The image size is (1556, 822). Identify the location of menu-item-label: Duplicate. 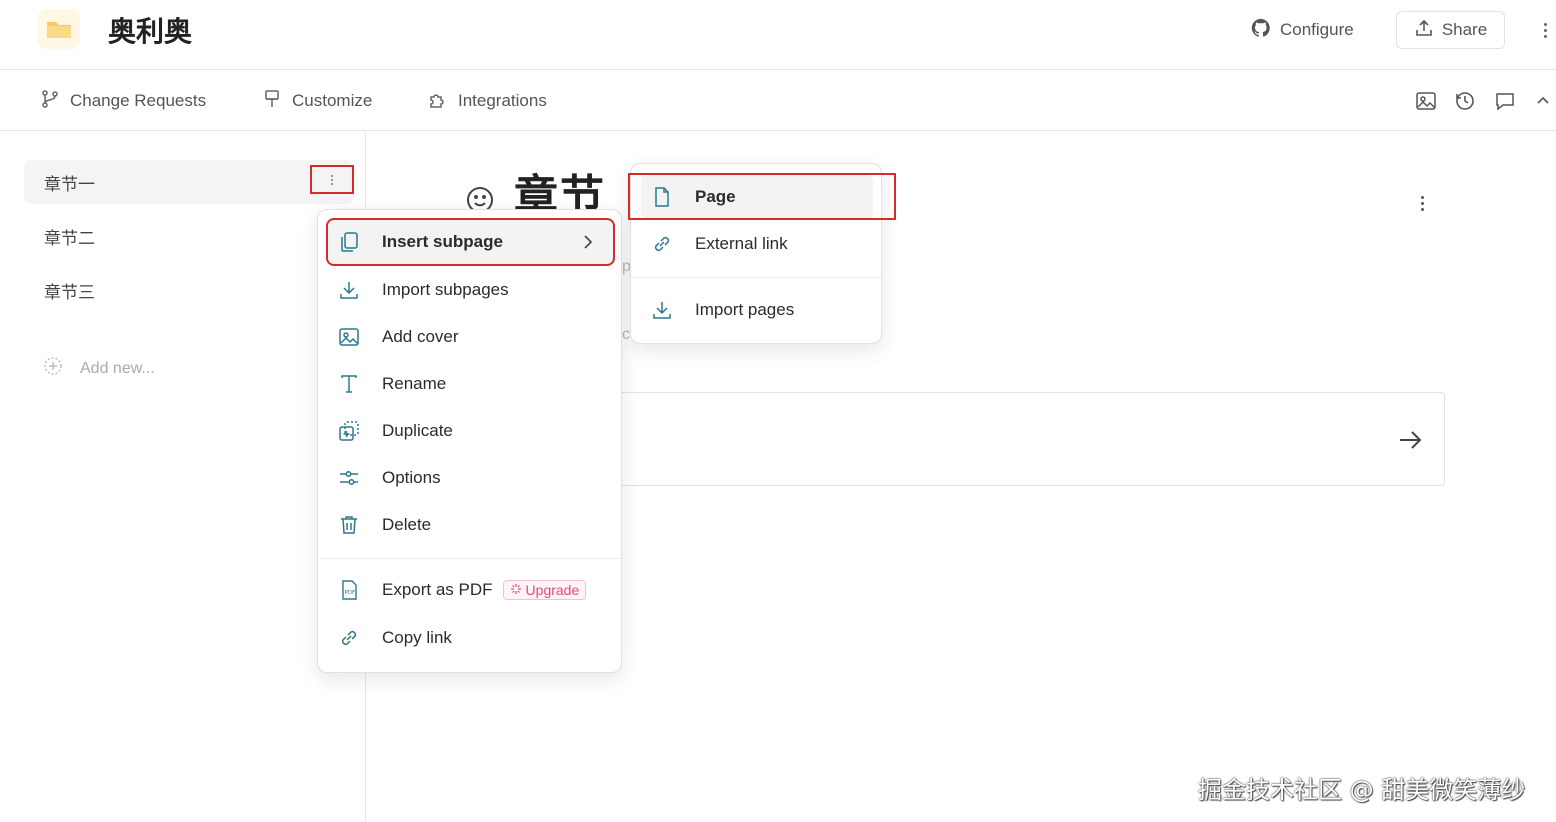
(417, 430).